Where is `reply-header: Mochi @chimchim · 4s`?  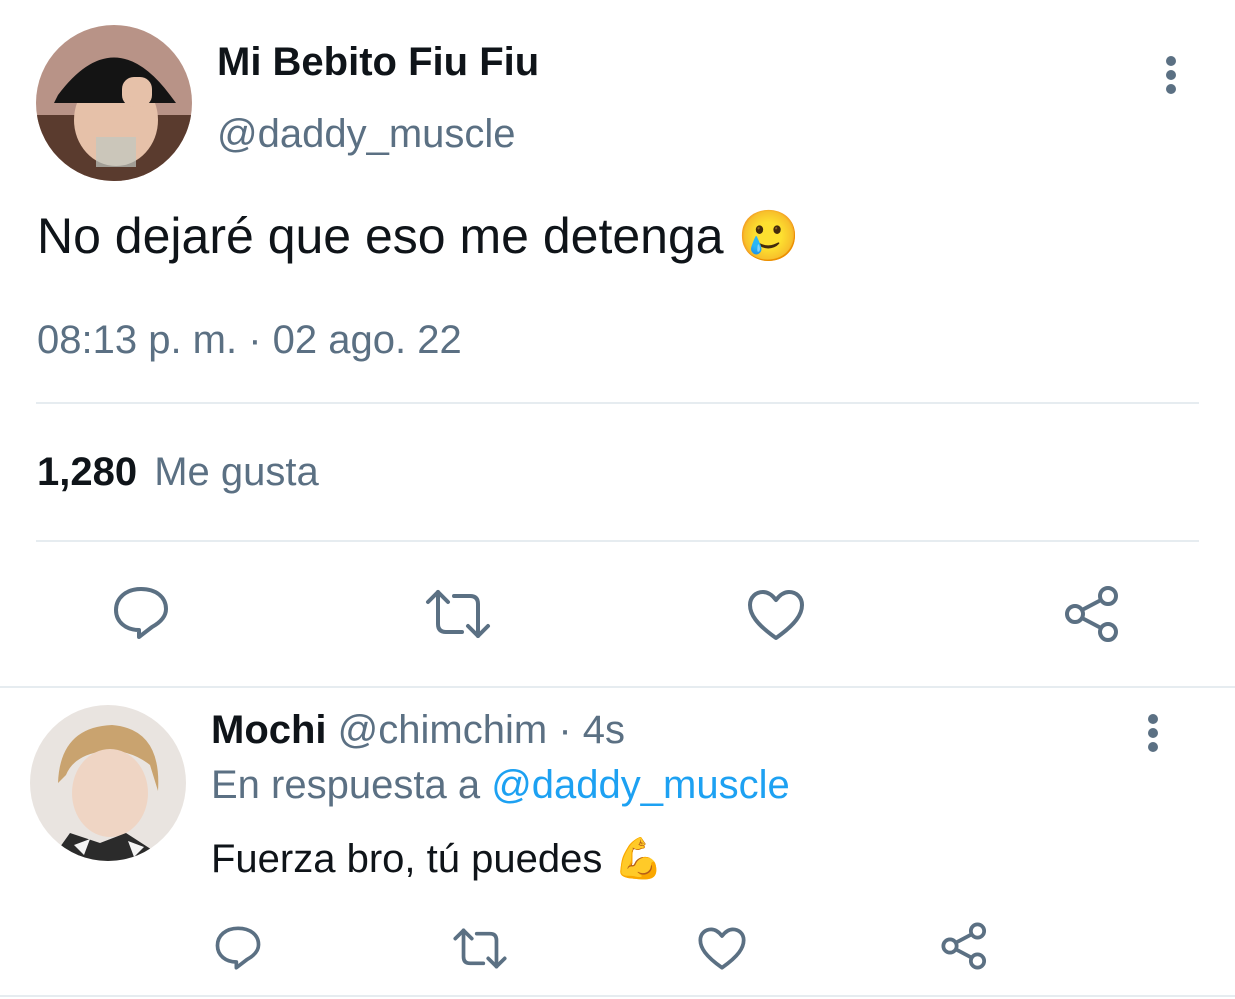 reply-header: Mochi @chimchim · 4s is located at coordinates (418, 730).